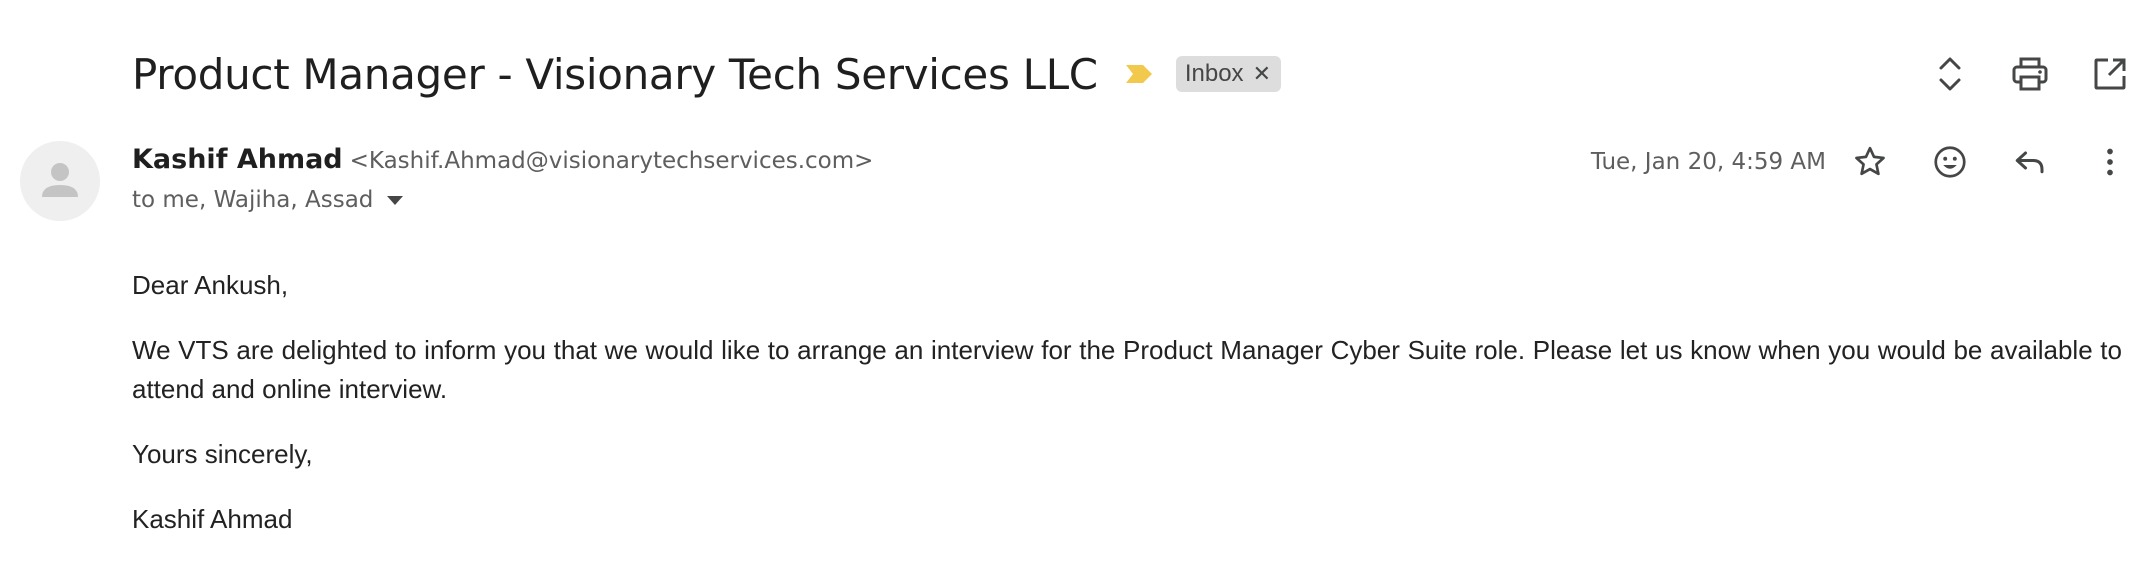  I want to click on reply-icon, so click(2030, 162).